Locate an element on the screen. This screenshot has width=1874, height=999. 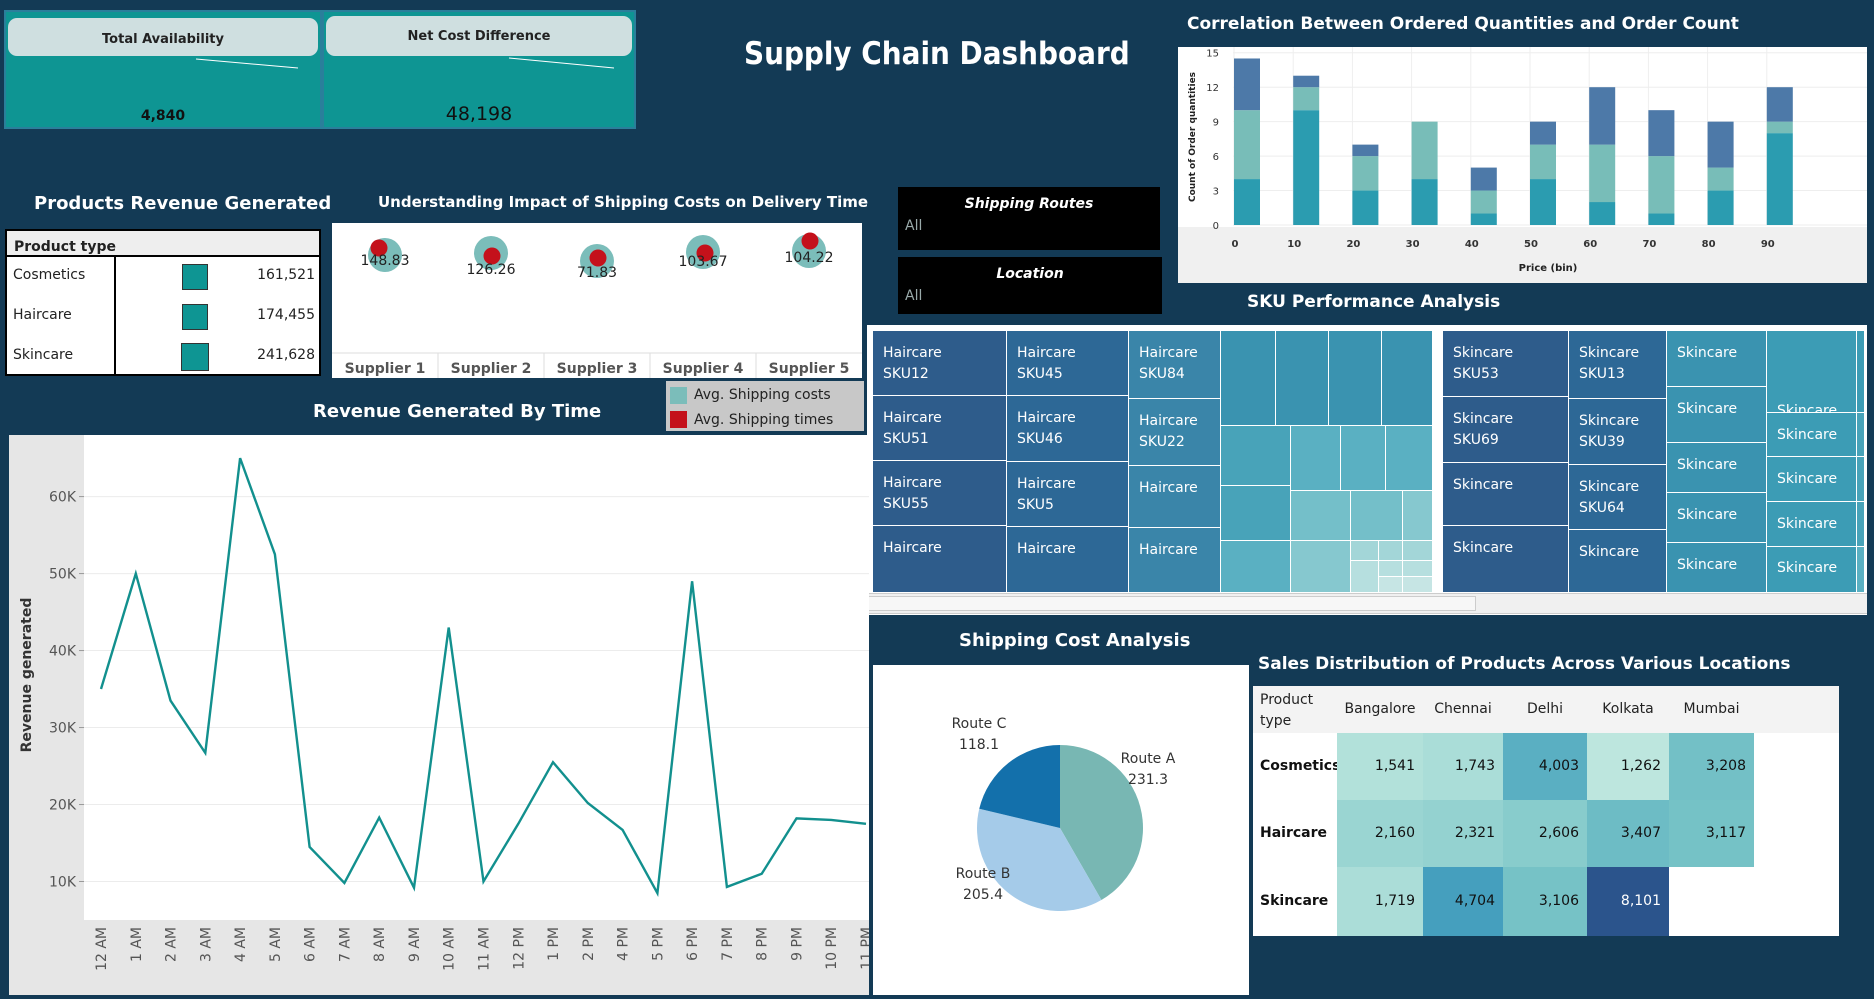
line-xtick: 8 PM is located at coordinates (763, 944).